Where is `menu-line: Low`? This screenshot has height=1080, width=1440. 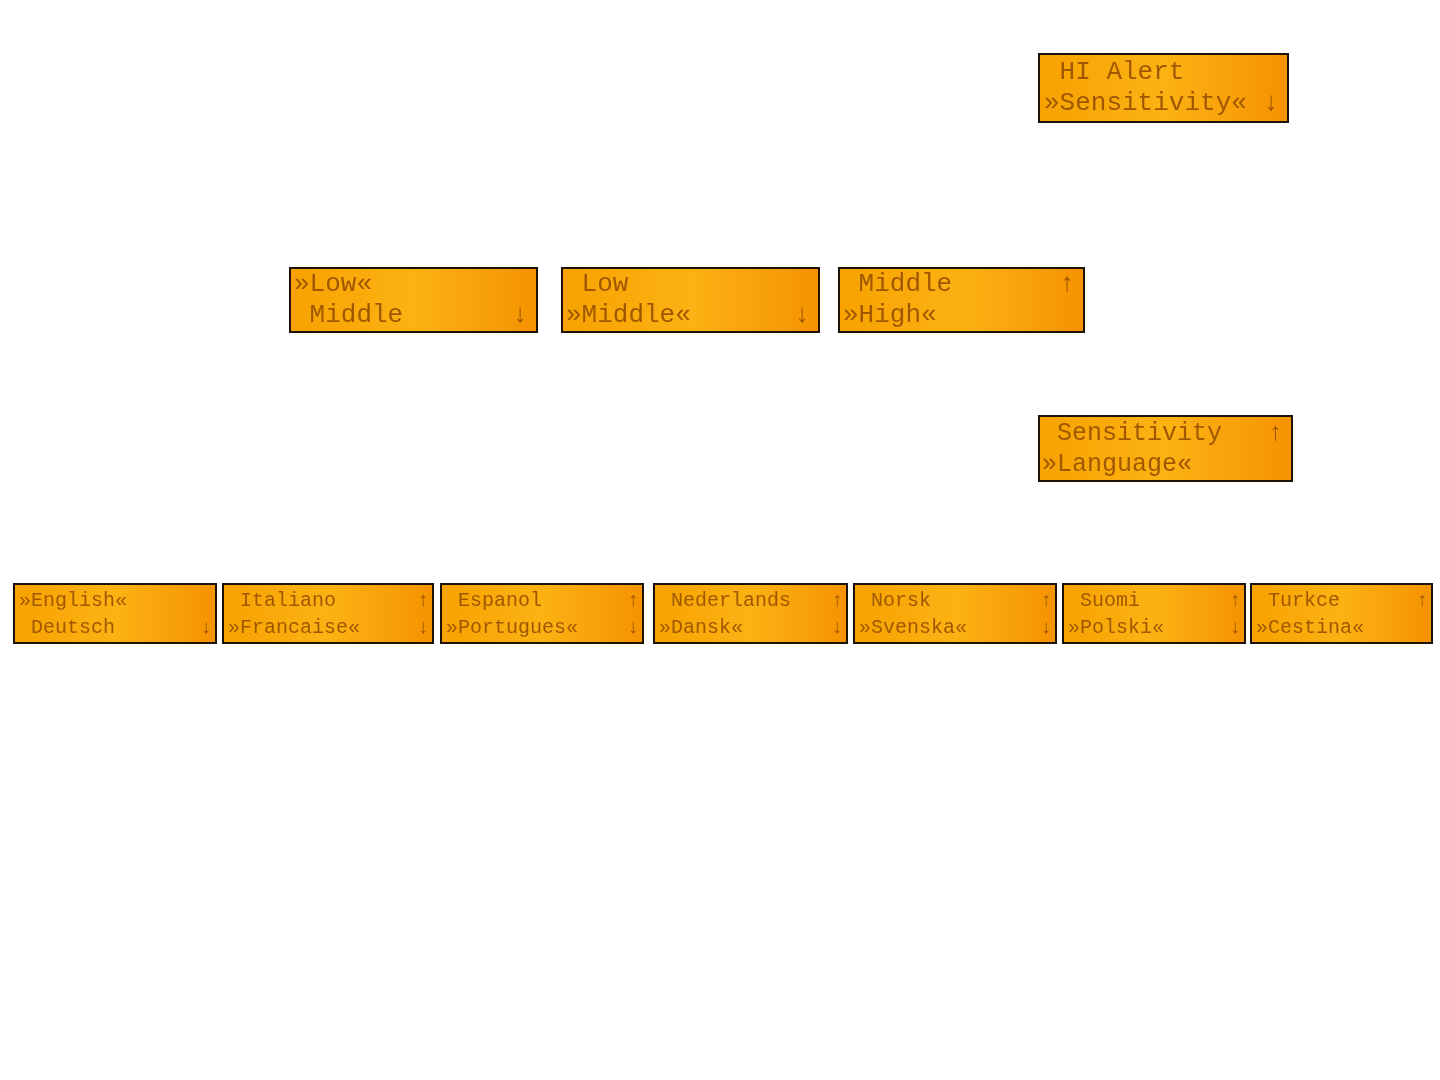 menu-line: Low is located at coordinates (604, 284).